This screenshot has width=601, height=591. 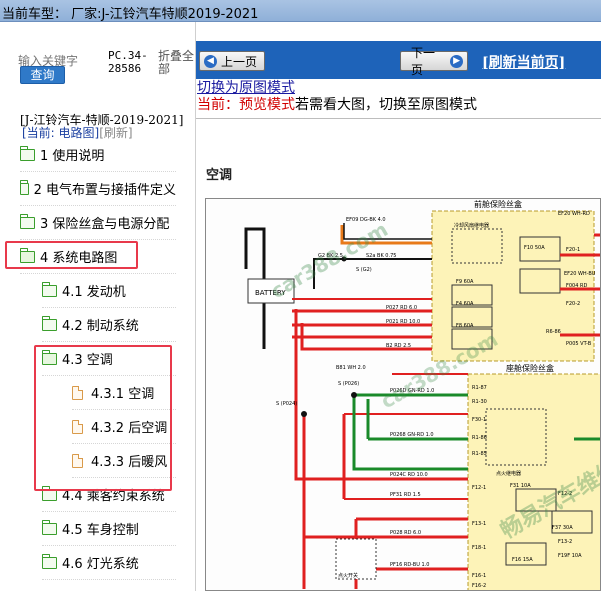 I want to click on tree-node-label: 4.5 车身控制, so click(x=100, y=530).